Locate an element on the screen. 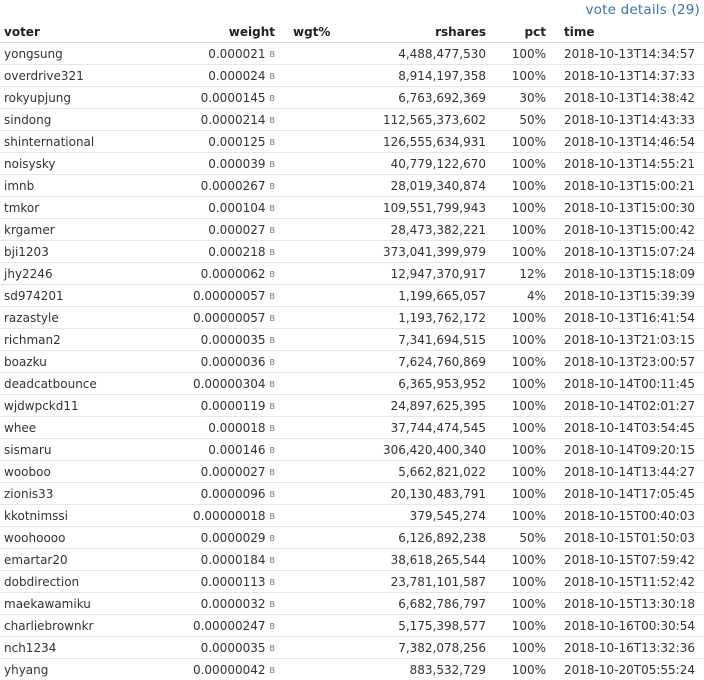 The width and height of the screenshot is (704, 680). rshares-cell: 37,744,474,545 is located at coordinates (428, 427).